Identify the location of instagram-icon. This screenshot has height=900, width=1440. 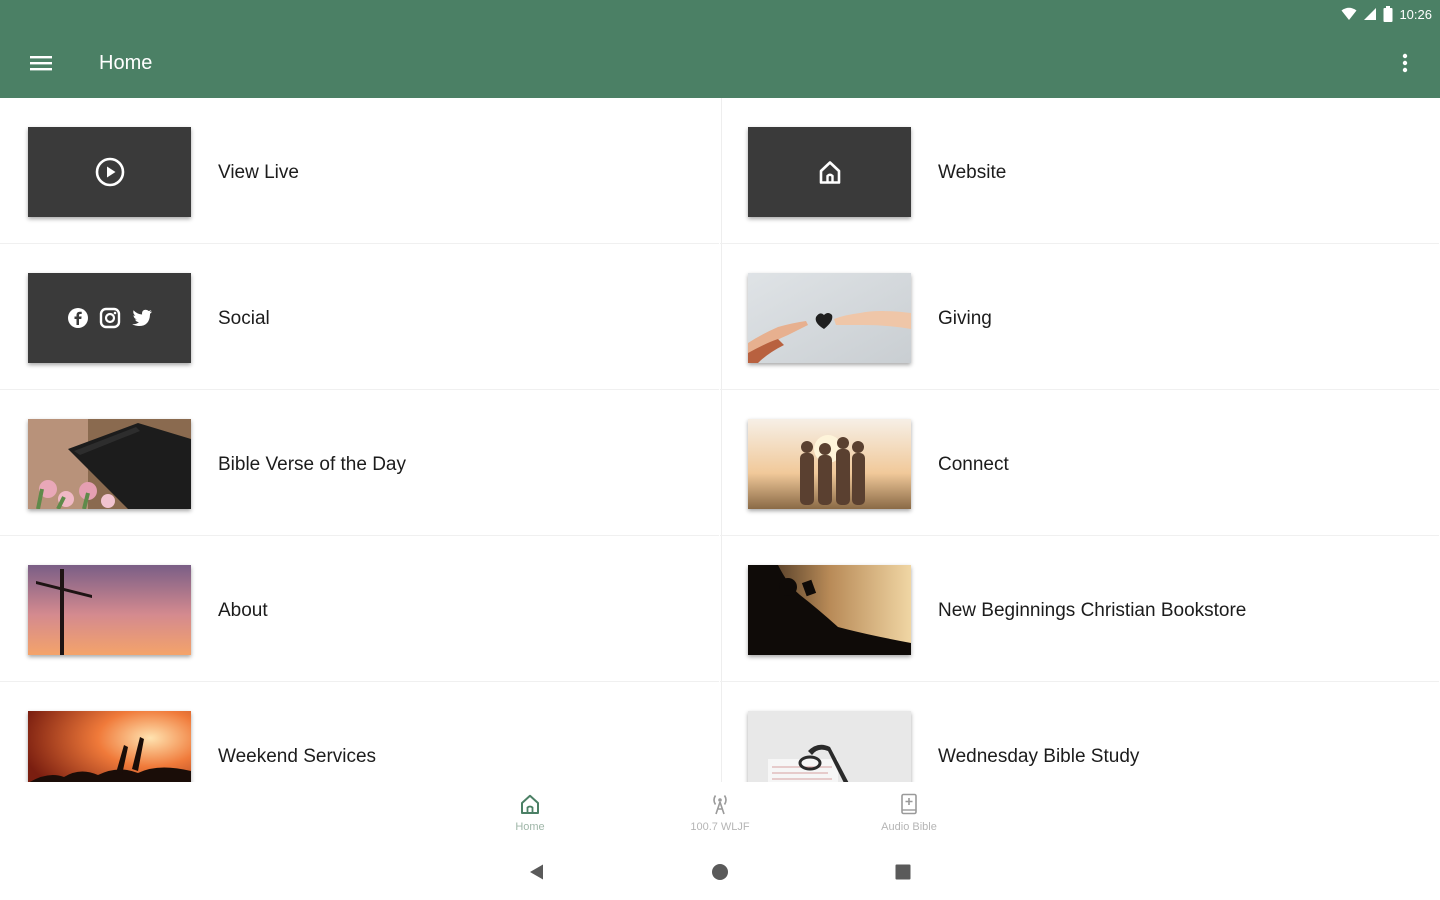
(109, 318).